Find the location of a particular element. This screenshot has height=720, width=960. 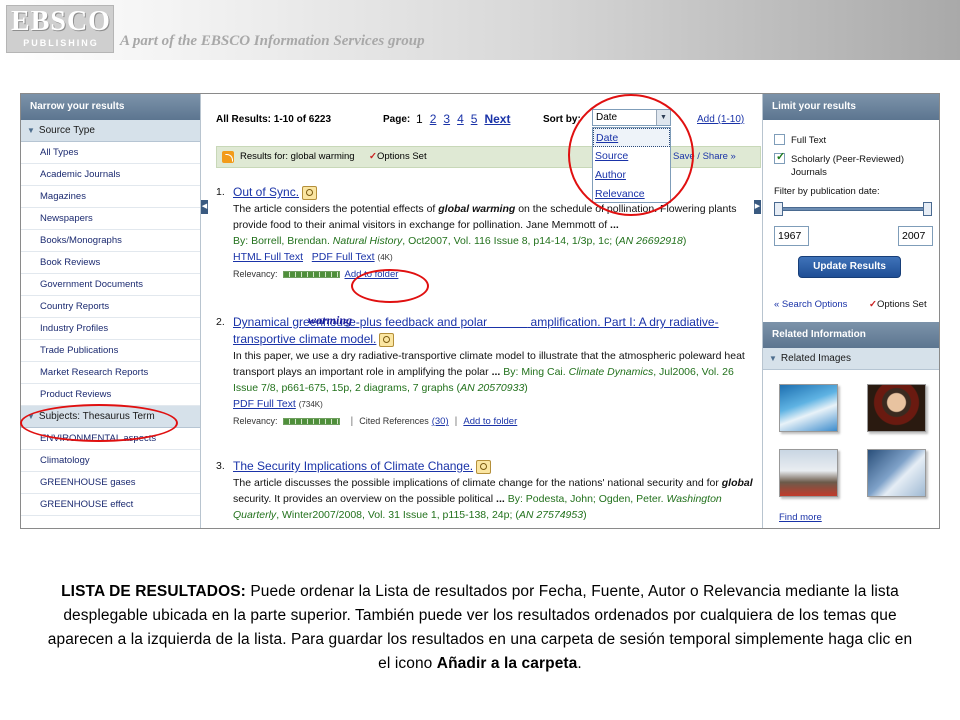

related-images-toggle: ▼ Related Images is located at coordinates (851, 359).